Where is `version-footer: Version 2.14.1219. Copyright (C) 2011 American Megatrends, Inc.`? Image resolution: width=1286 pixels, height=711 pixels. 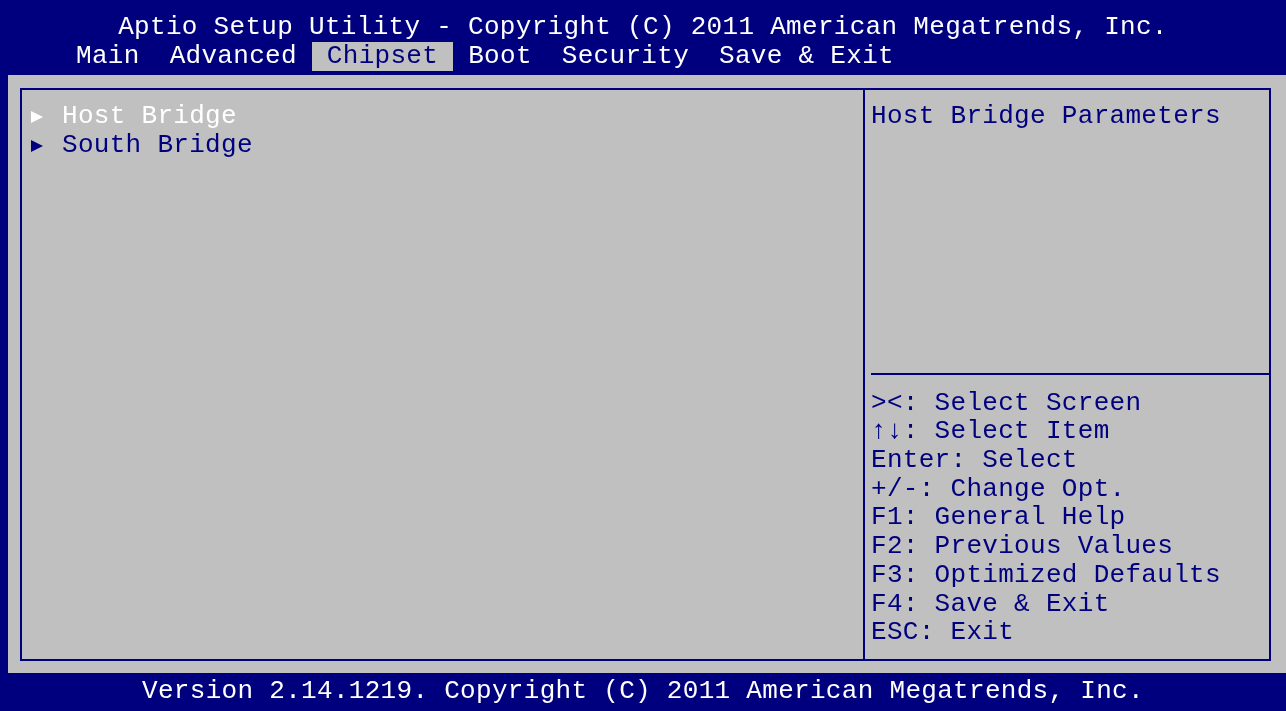
version-footer: Version 2.14.1219. Copyright (C) 2011 American Megatrends, Inc. is located at coordinates (643, 691).